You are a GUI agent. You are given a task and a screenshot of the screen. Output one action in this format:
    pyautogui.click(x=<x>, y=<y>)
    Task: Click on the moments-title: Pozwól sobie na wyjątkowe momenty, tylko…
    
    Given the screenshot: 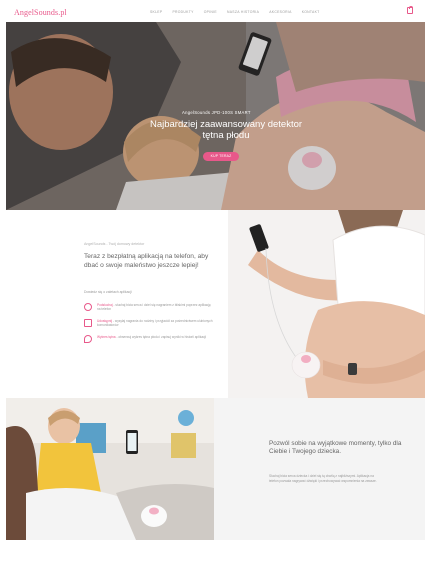 What is the action you would take?
    pyautogui.click(x=335, y=448)
    